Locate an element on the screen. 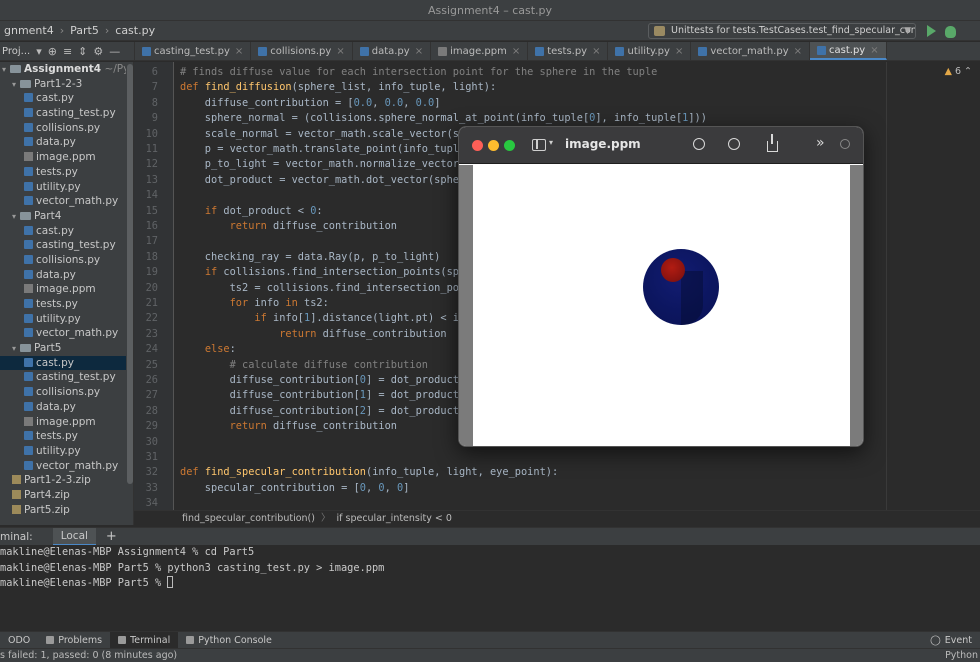 The width and height of the screenshot is (980, 662). code-line: 31 is located at coordinates (557, 457).